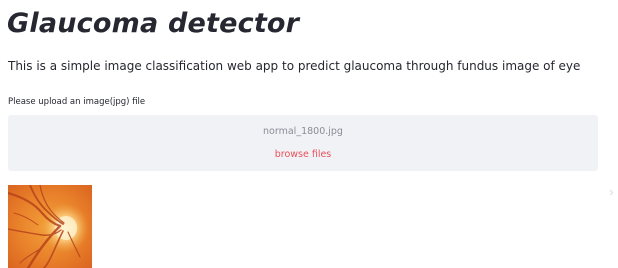  Describe the element at coordinates (611, 192) in the screenshot. I see `faint-mark` at that location.